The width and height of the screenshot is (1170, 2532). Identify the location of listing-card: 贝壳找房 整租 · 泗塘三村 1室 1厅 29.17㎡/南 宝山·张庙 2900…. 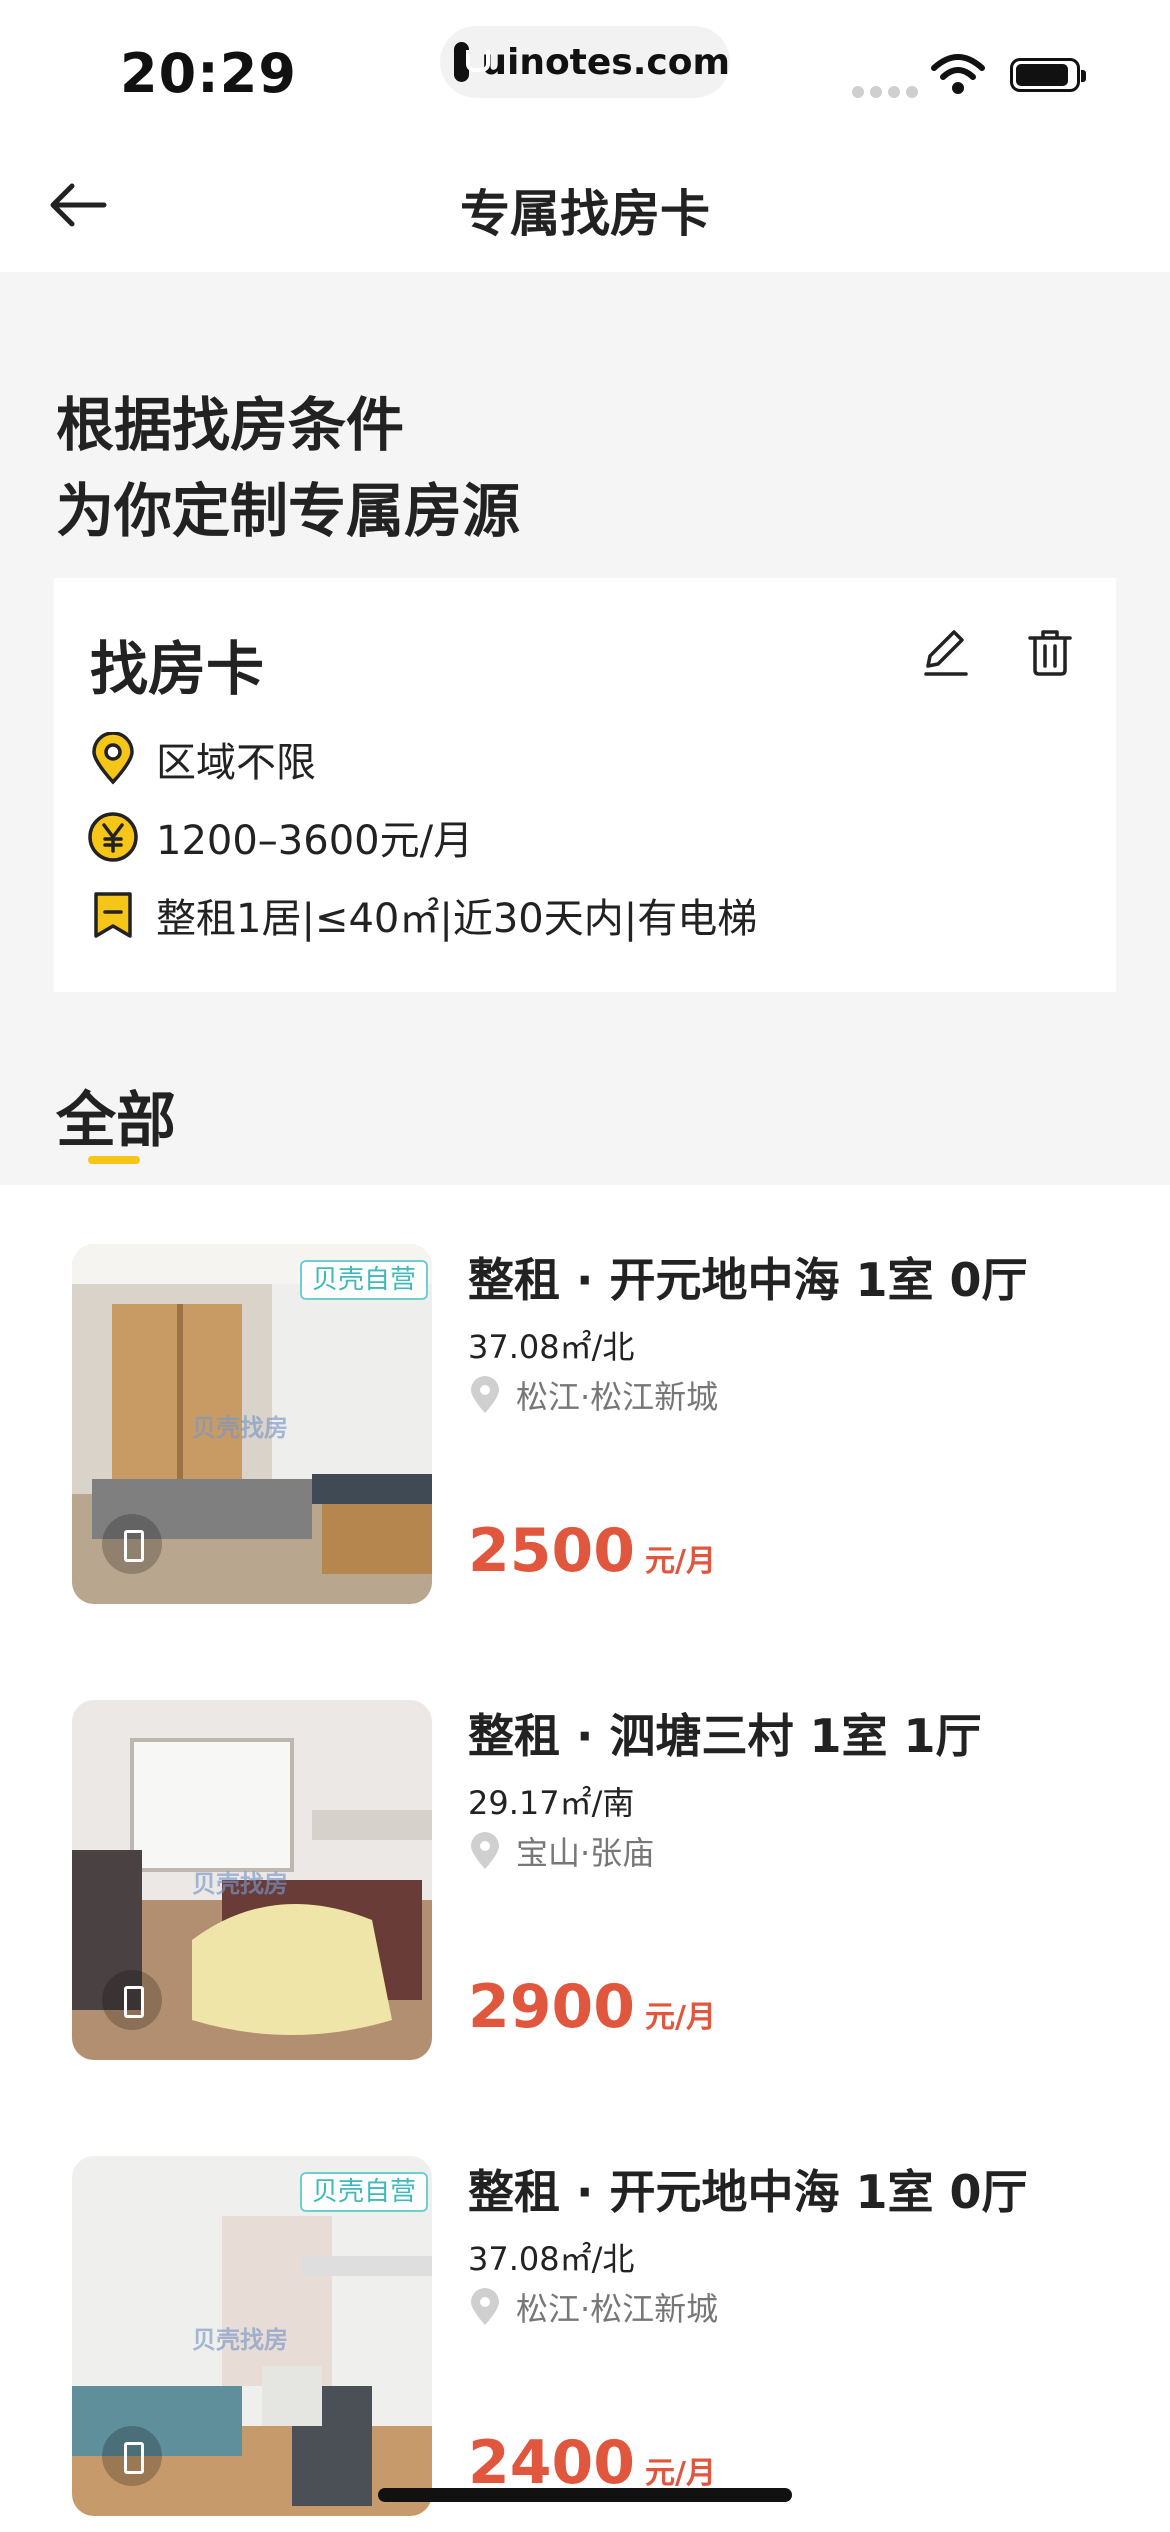
(602, 1880).